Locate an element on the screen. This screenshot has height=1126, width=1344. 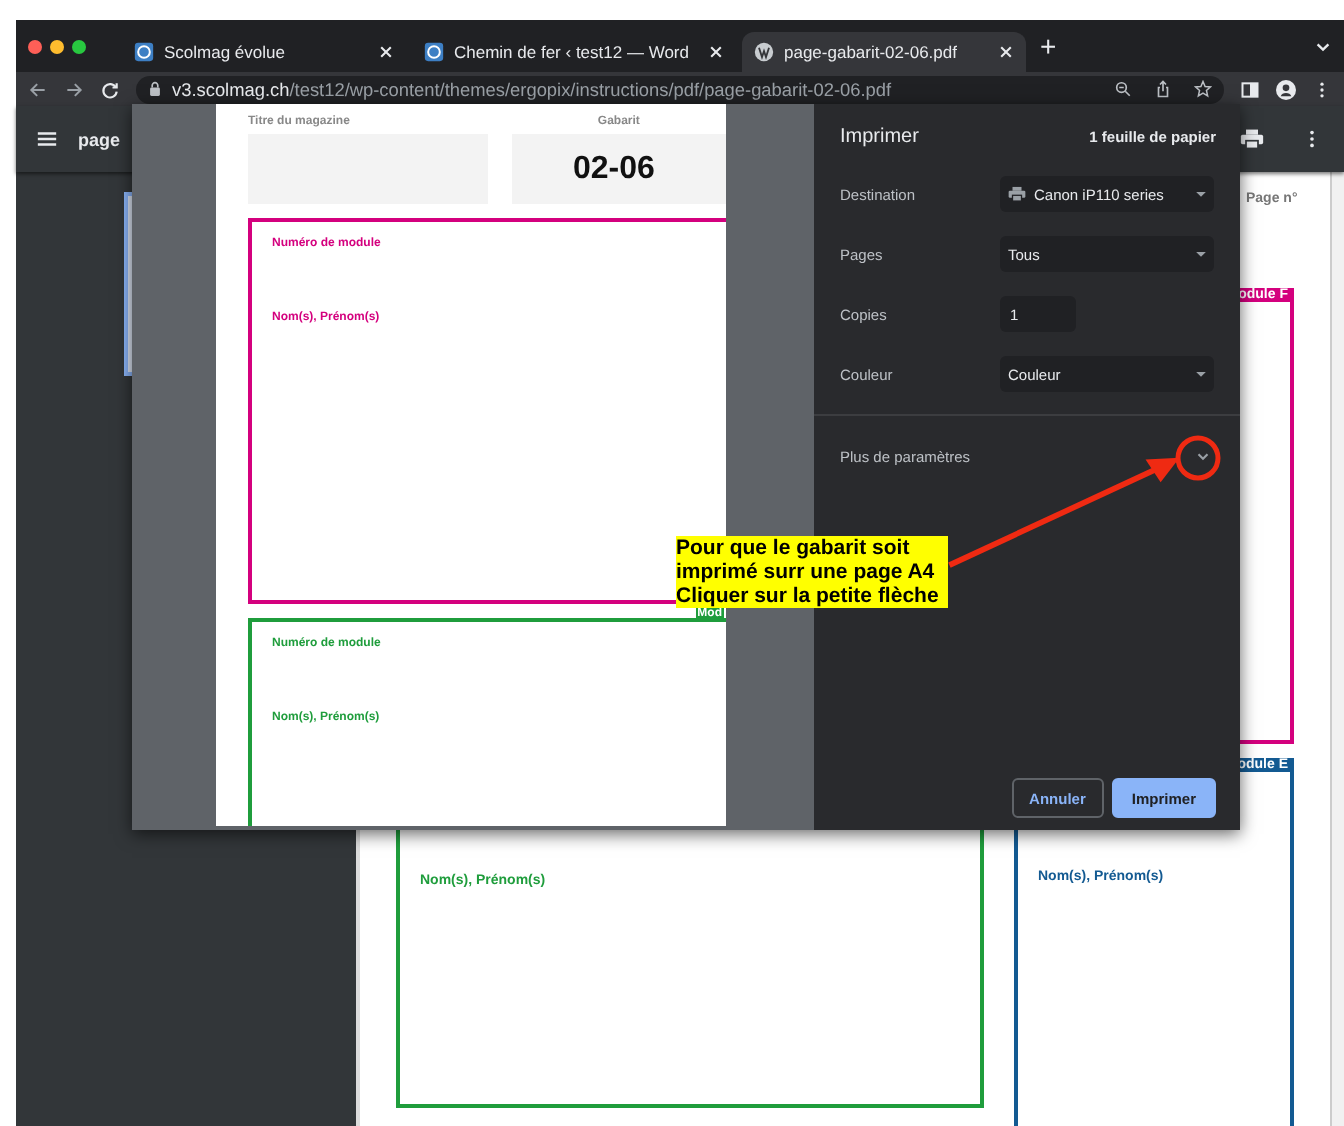
profile-avatar-icon is located at coordinates (1286, 89).